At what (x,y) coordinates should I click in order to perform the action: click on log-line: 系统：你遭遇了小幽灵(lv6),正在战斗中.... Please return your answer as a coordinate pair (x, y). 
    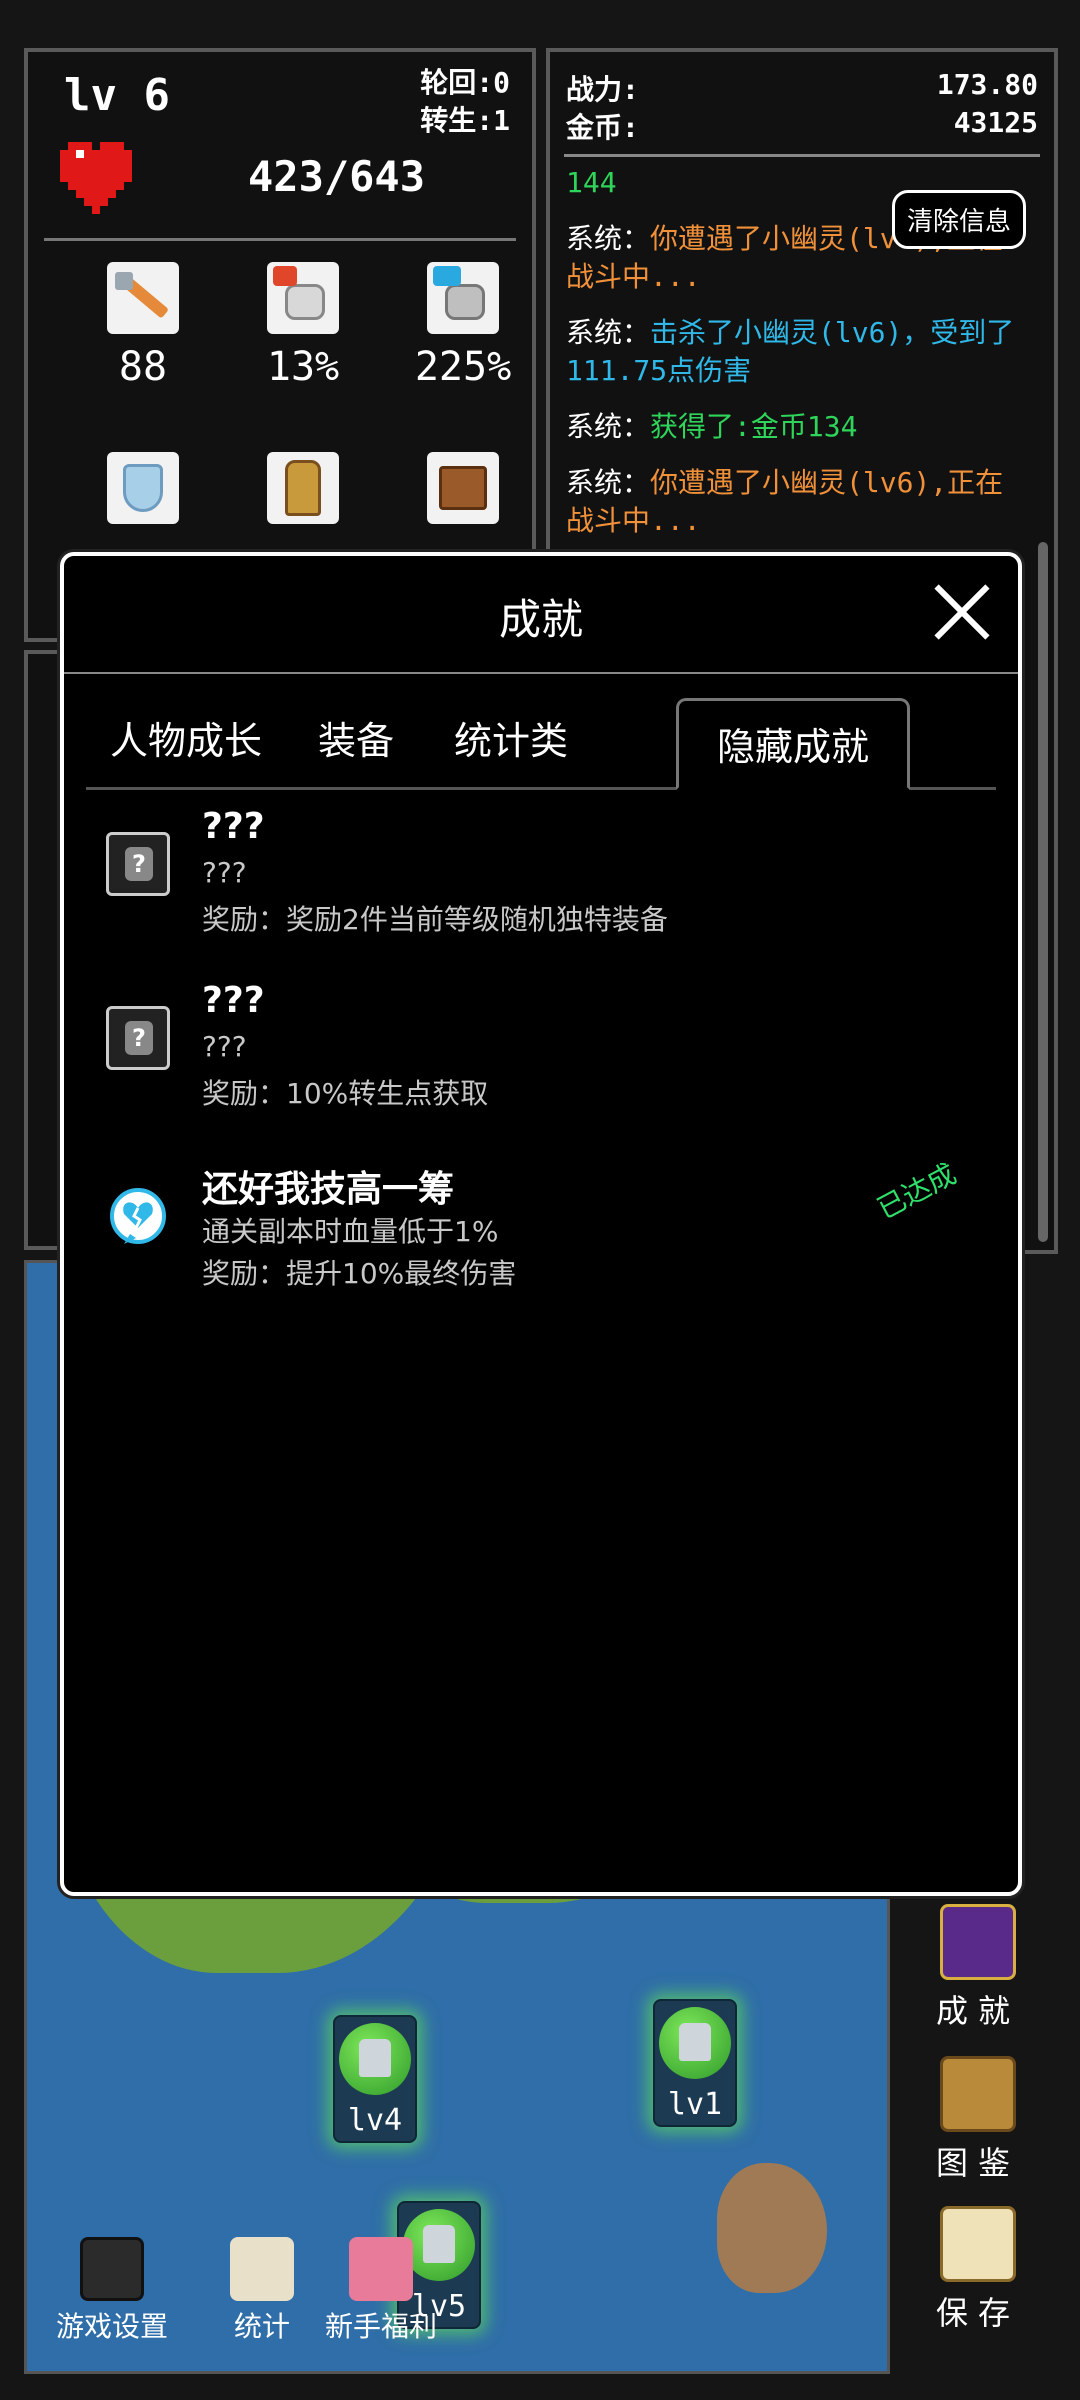
    Looking at the image, I should click on (796, 502).